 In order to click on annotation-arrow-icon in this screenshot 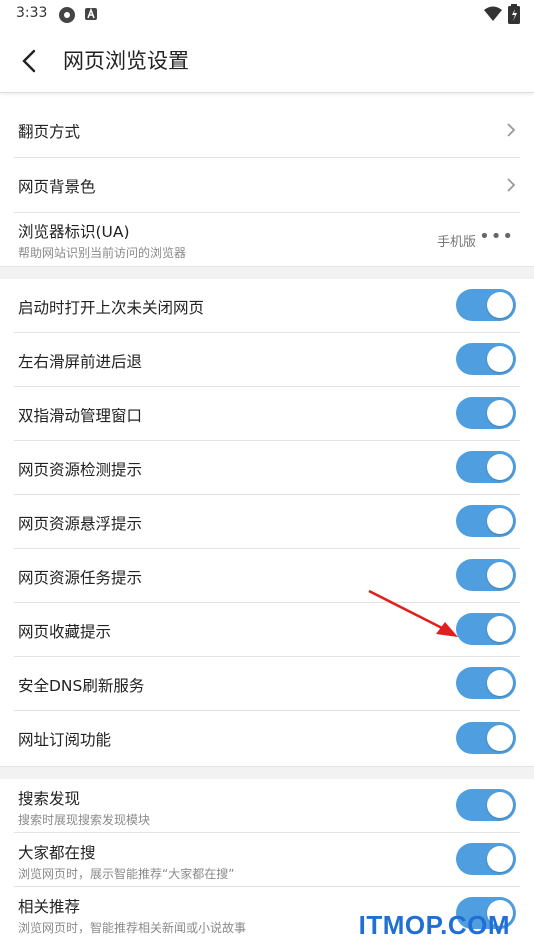, I will do `click(413, 613)`.